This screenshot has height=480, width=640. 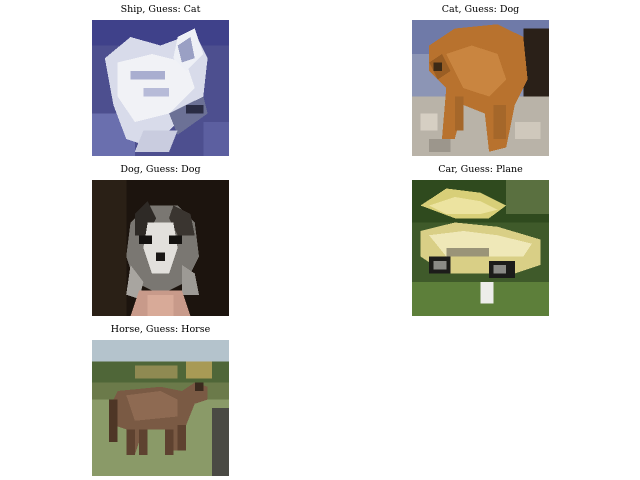 What do you see at coordinates (160, 169) in the screenshot?
I see `panel-title: Dog, Guess: Dog` at bounding box center [160, 169].